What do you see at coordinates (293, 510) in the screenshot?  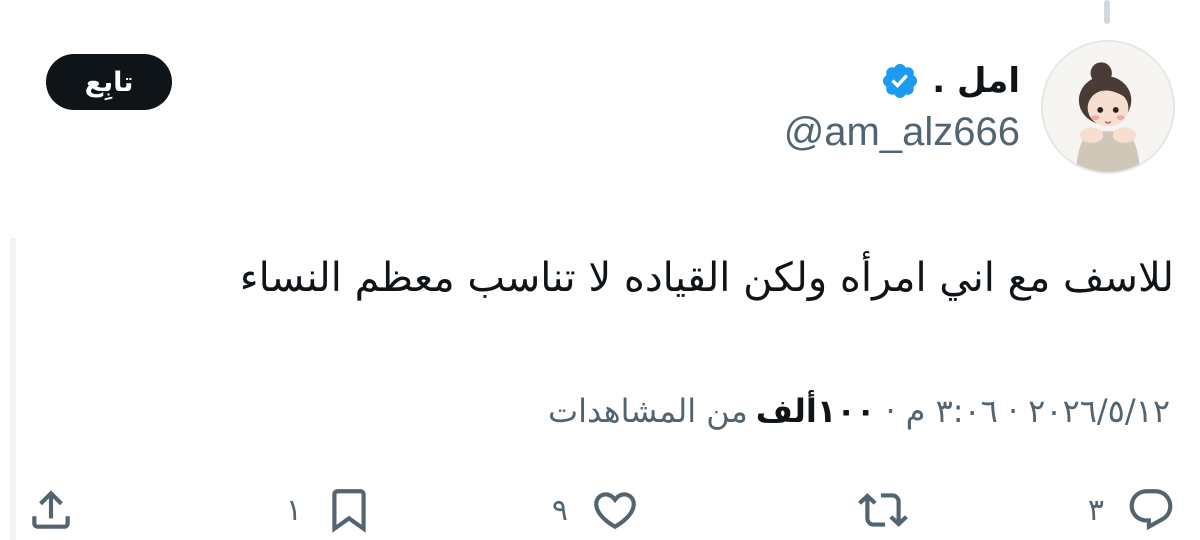 I see `bookmark-count: ١` at bounding box center [293, 510].